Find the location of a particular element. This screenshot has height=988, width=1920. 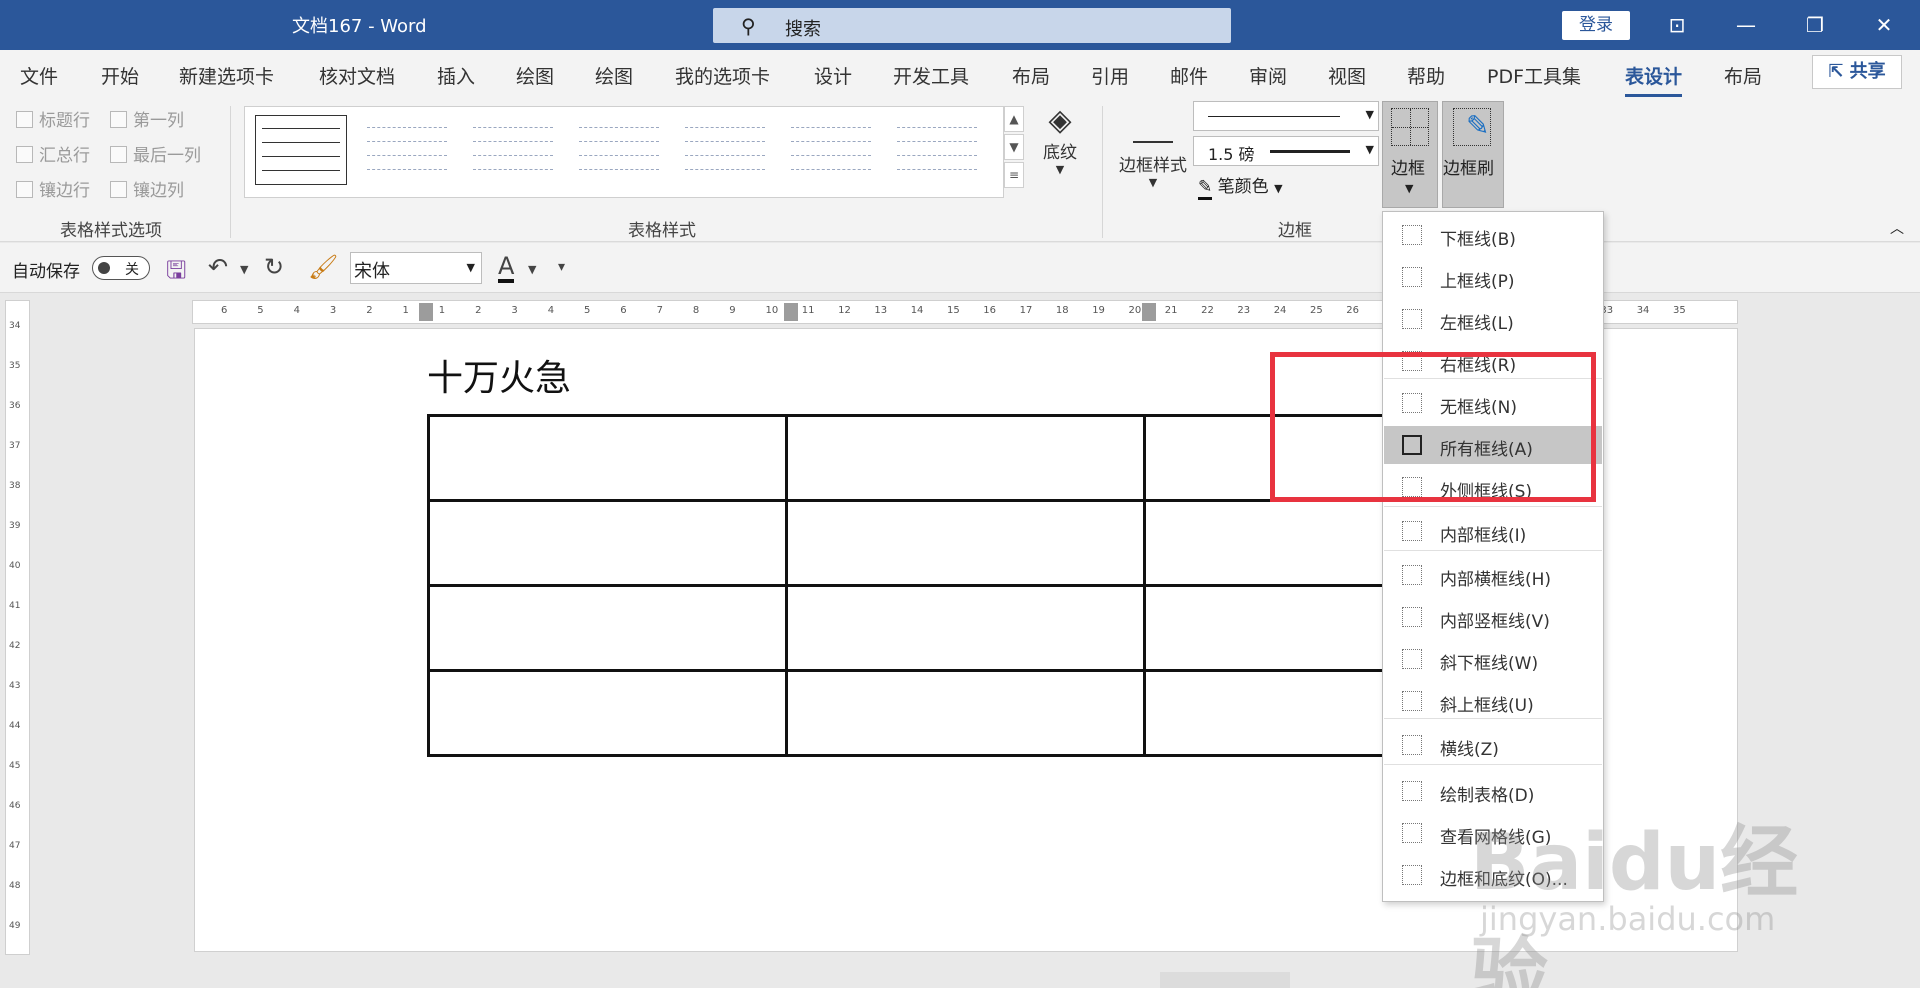

ruler-label: 16 is located at coordinates (990, 310).